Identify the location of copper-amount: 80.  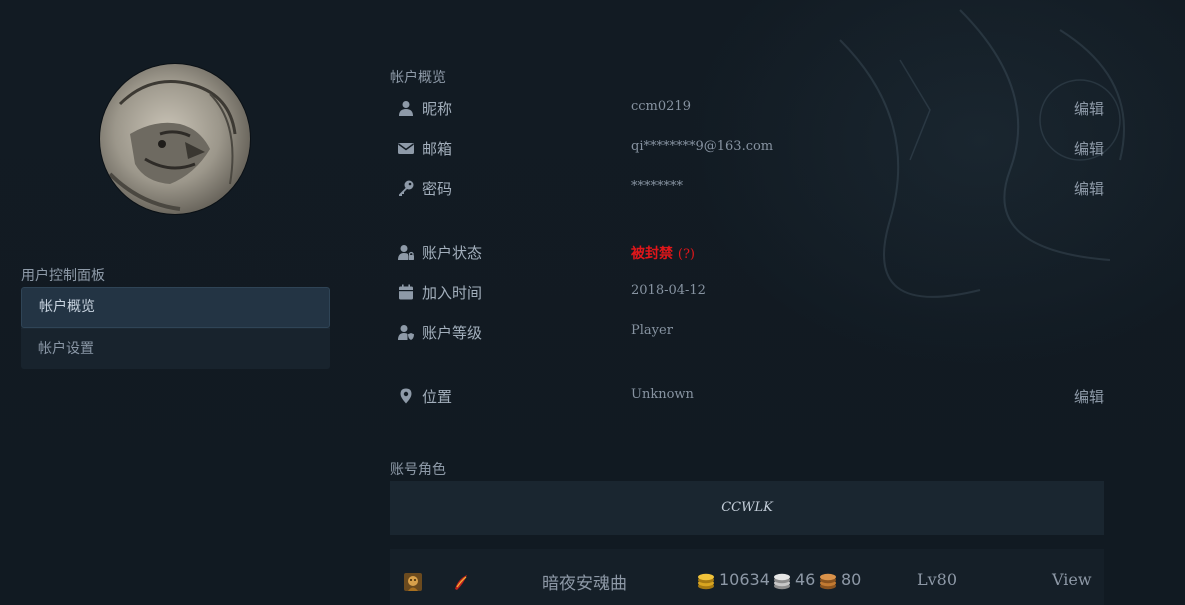
(851, 579).